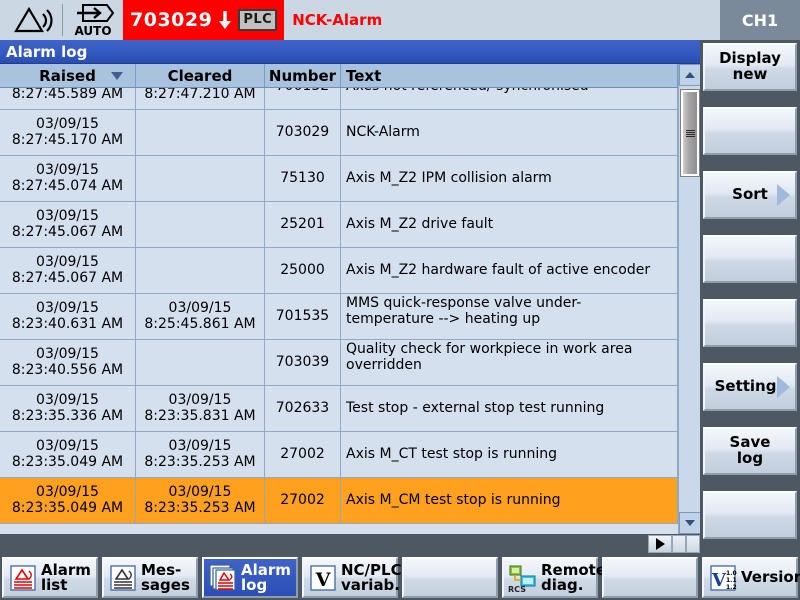  Describe the element at coordinates (200, 415) in the screenshot. I see `cleared-time: 8:23:35.831 AM` at that location.